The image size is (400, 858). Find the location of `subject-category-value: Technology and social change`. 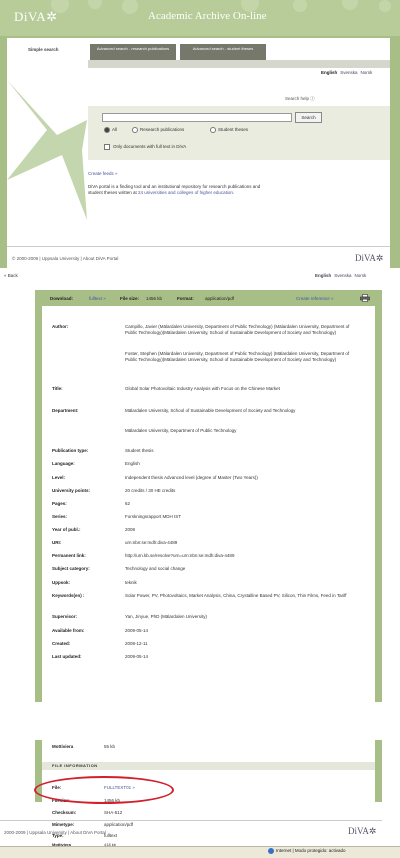

subject-category-value: Technology and social change is located at coordinates (155, 568).